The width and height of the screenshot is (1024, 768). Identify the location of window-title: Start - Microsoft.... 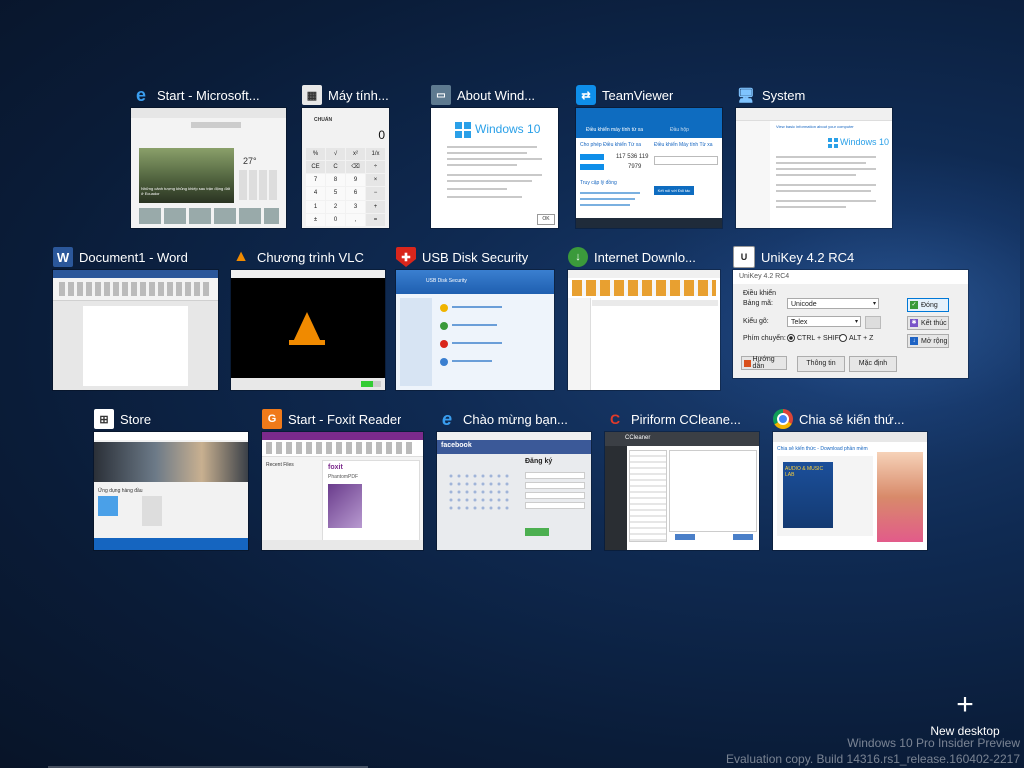
(208, 95).